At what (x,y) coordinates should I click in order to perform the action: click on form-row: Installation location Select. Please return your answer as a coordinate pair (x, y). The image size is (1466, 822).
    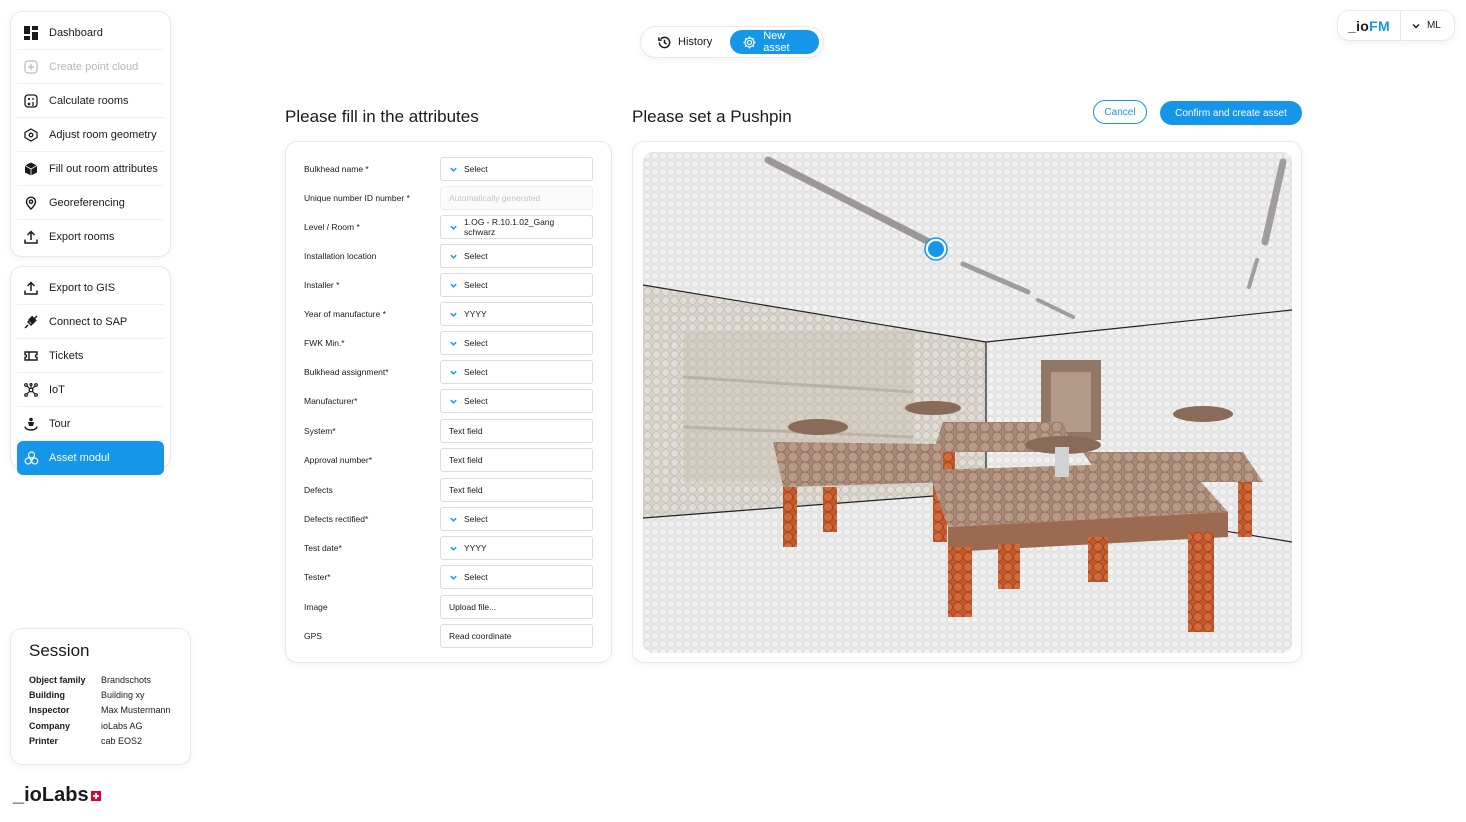
    Looking at the image, I should click on (448, 256).